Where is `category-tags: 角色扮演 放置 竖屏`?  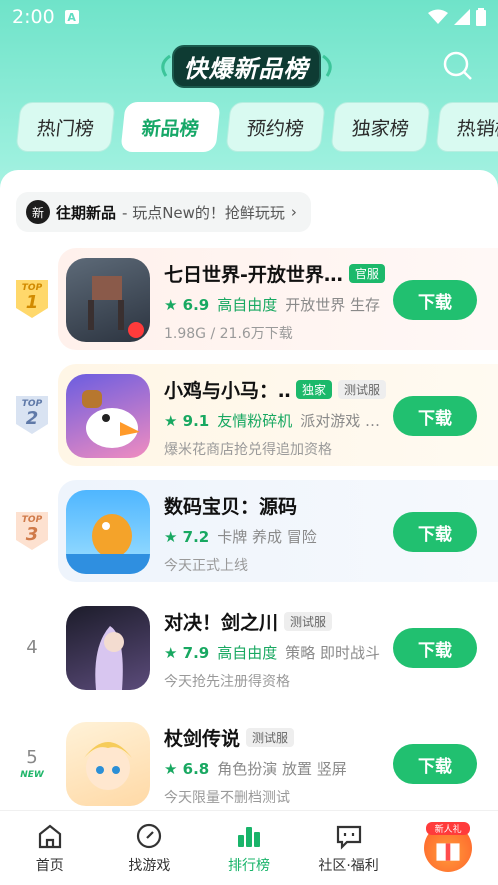 category-tags: 角色扮演 放置 竖屏 is located at coordinates (282, 769).